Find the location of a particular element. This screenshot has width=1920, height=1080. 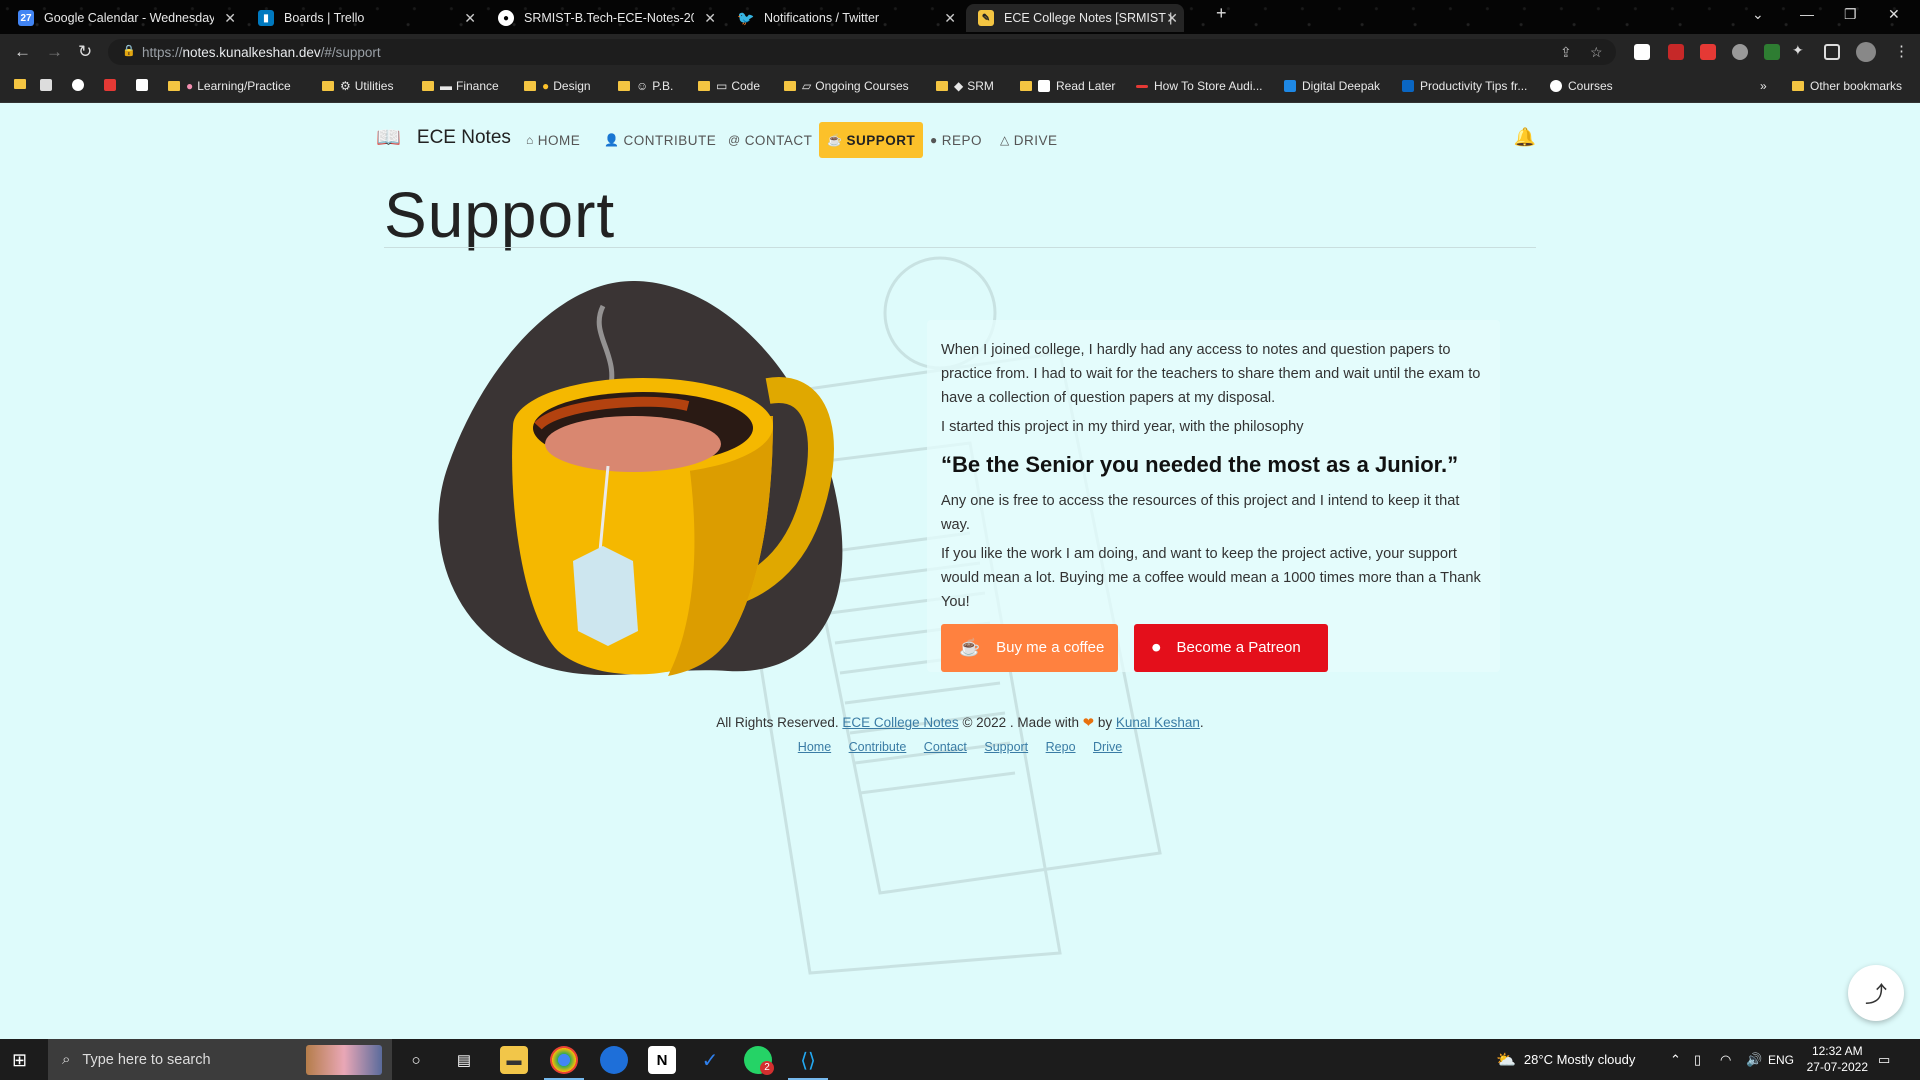

bookmarks-overflow-icon: » is located at coordinates (1763, 86).